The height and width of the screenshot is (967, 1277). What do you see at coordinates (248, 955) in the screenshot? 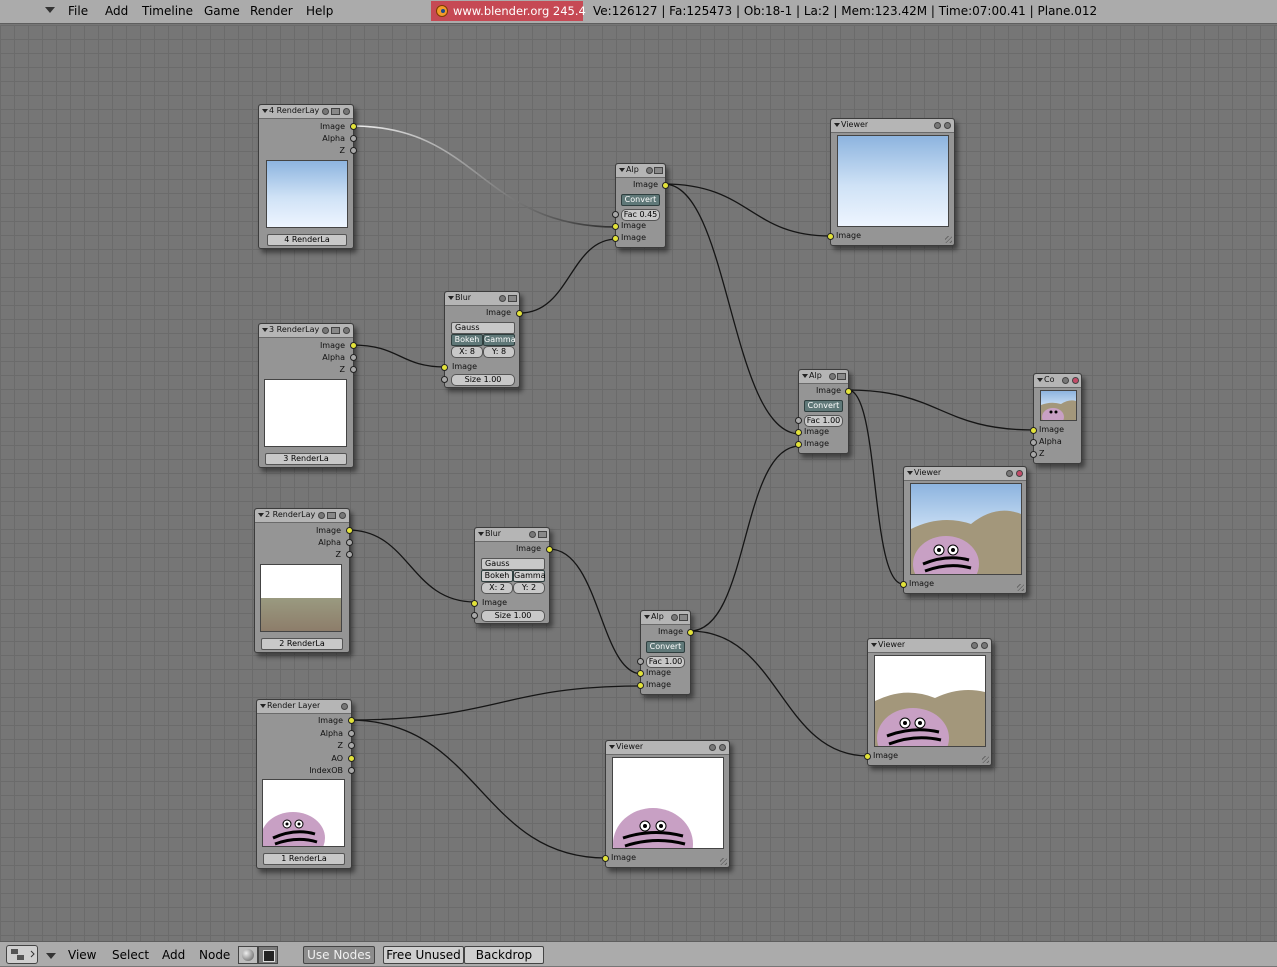
I see `material-tree-type-button` at bounding box center [248, 955].